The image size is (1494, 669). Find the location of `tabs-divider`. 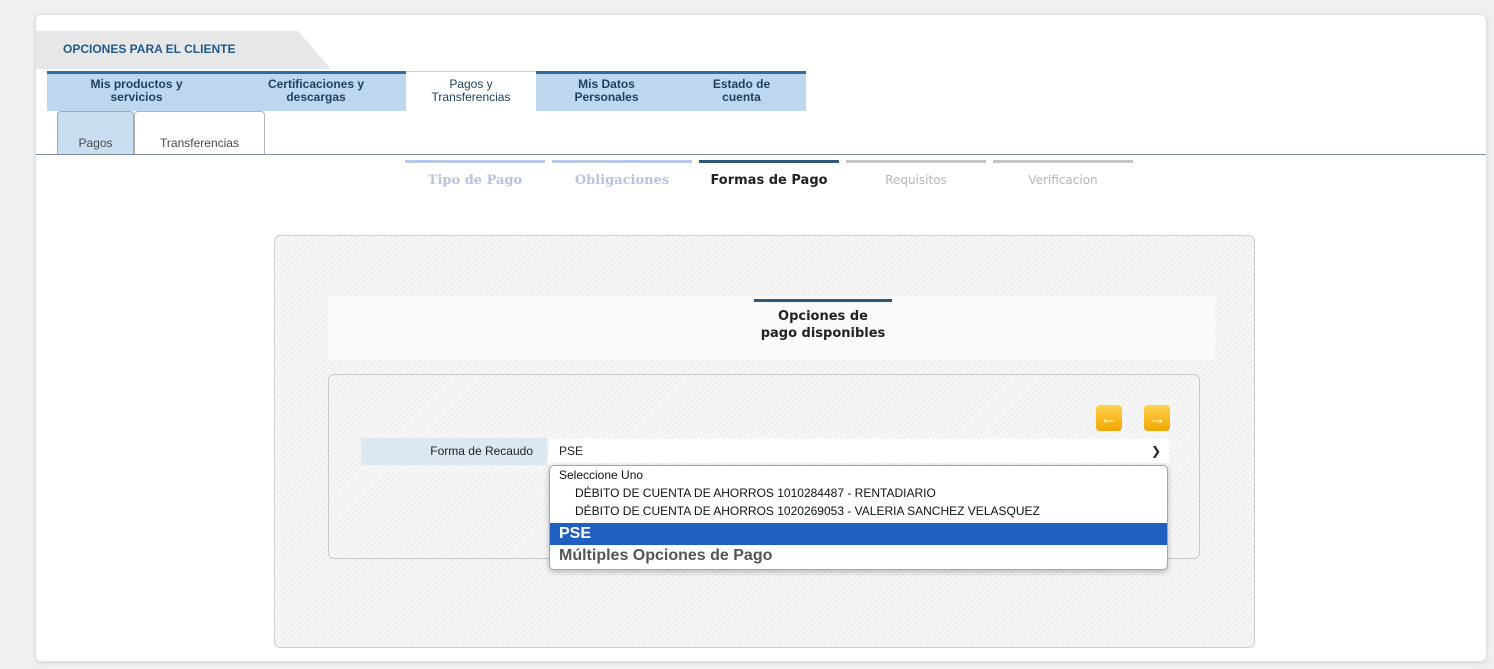

tabs-divider is located at coordinates (761, 154).